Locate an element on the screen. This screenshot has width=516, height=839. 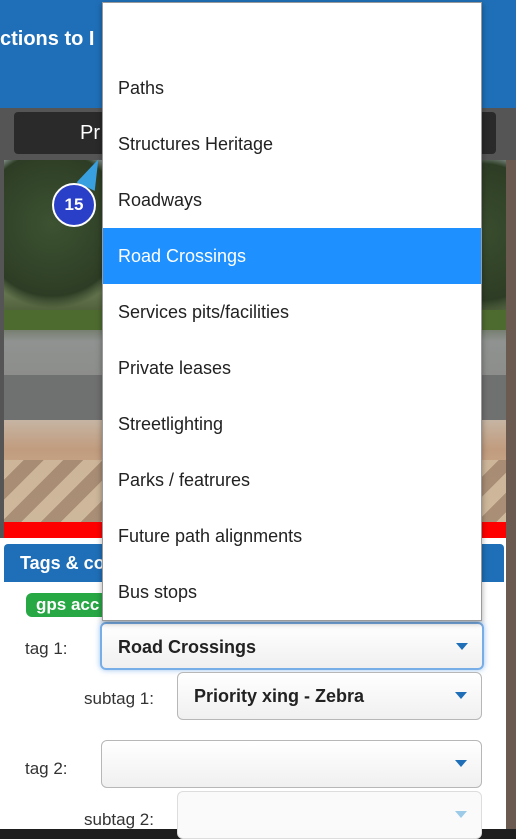
tag1-select: Road Crossings is located at coordinates (292, 646).